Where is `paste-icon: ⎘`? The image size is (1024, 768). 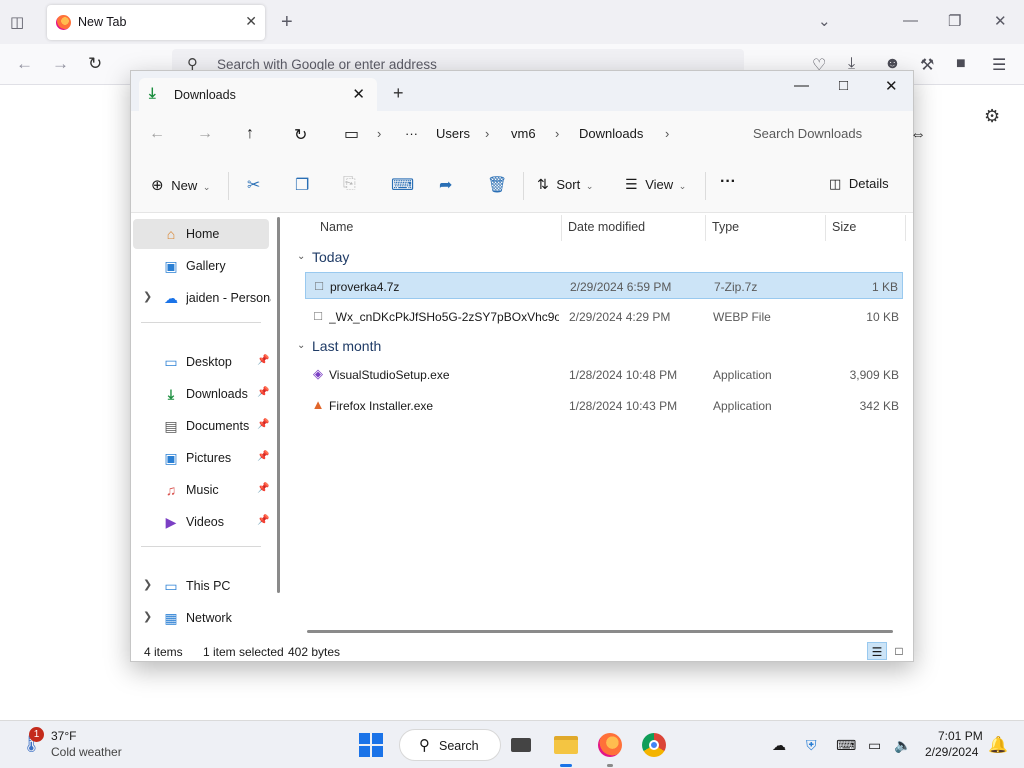
paste-icon: ⎘ is located at coordinates (349, 184).